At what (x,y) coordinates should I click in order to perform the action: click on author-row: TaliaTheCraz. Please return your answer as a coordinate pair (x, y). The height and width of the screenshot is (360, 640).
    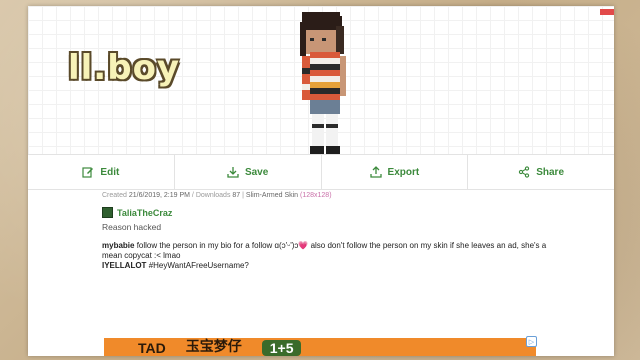
    Looking at the image, I should click on (137, 212).